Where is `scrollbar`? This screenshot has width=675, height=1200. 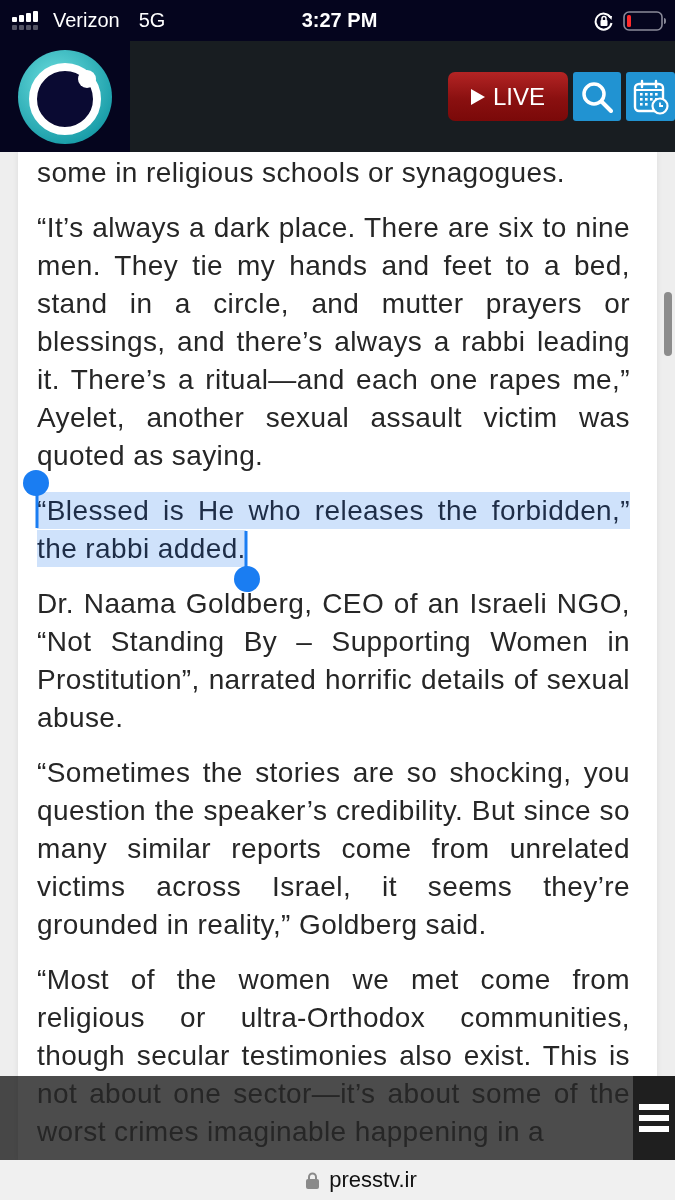 scrollbar is located at coordinates (668, 324).